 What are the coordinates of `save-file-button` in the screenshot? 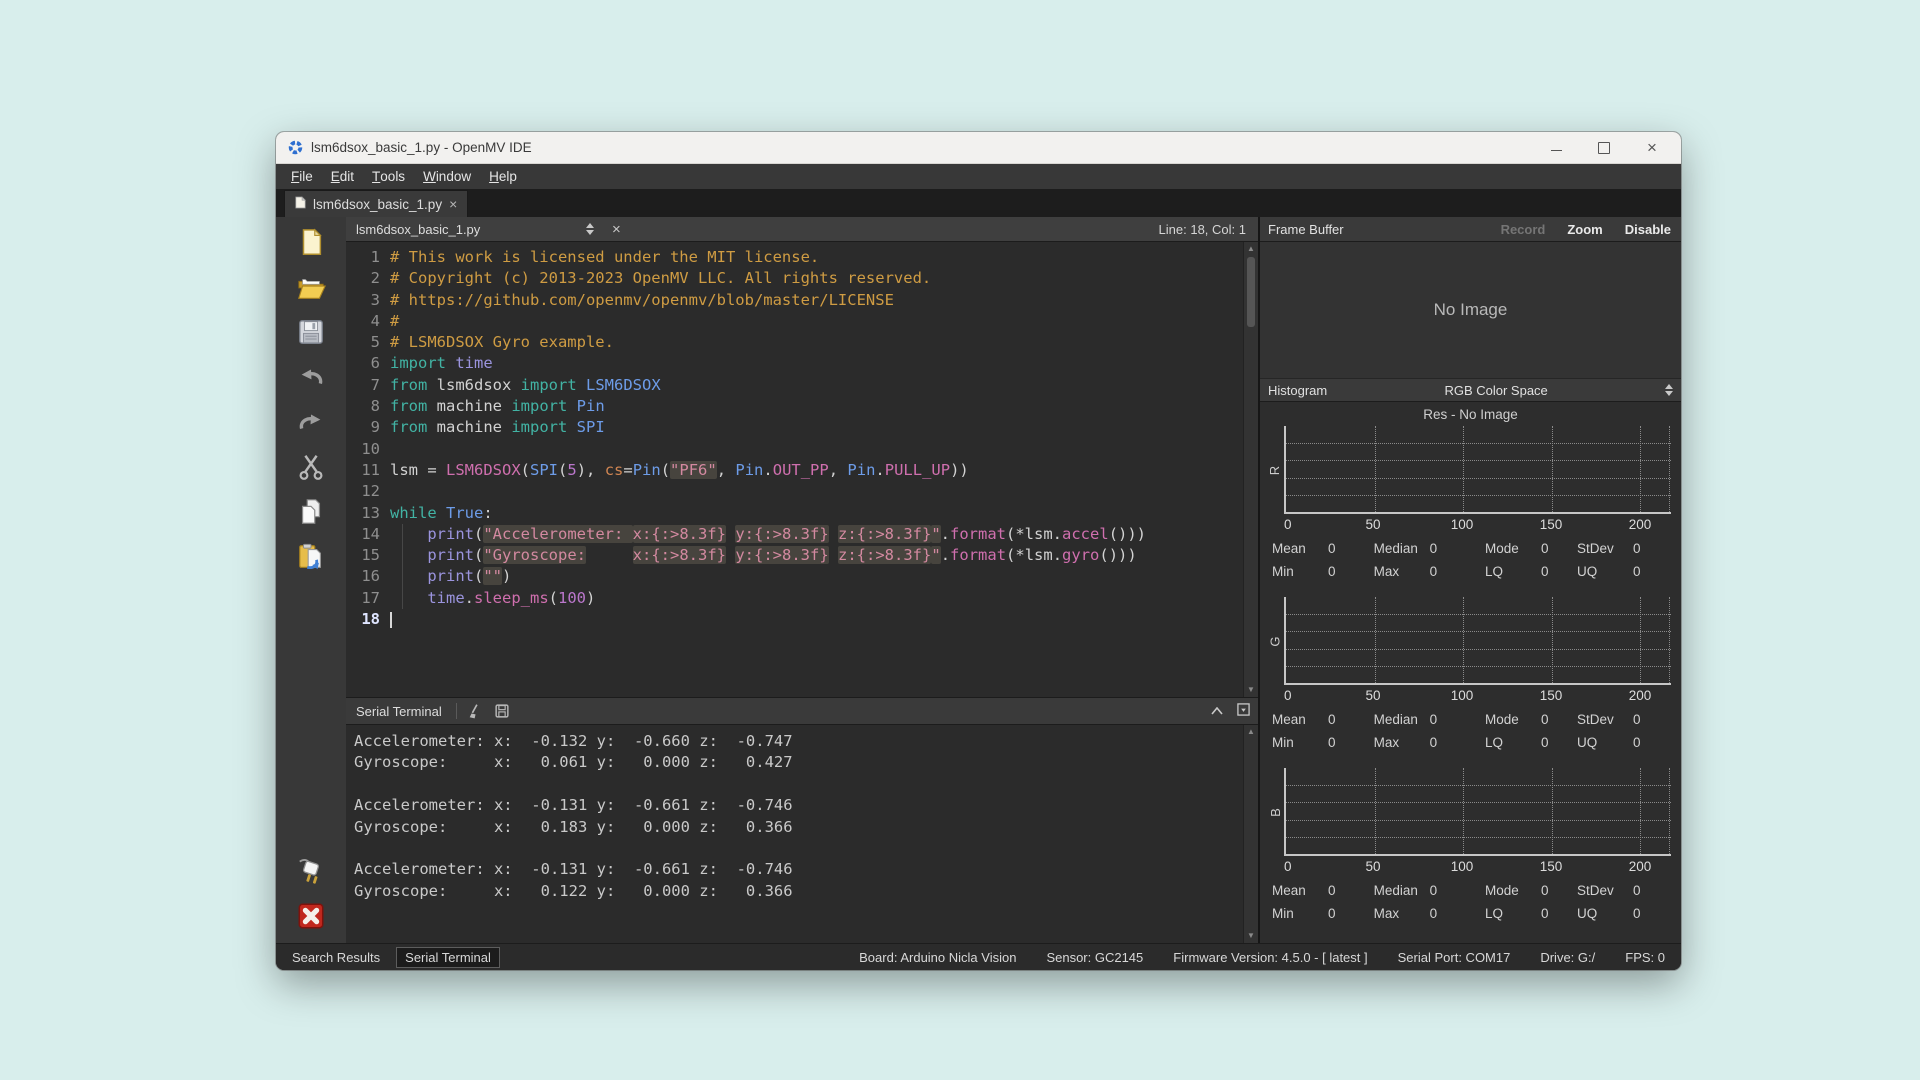 It's located at (311, 332).